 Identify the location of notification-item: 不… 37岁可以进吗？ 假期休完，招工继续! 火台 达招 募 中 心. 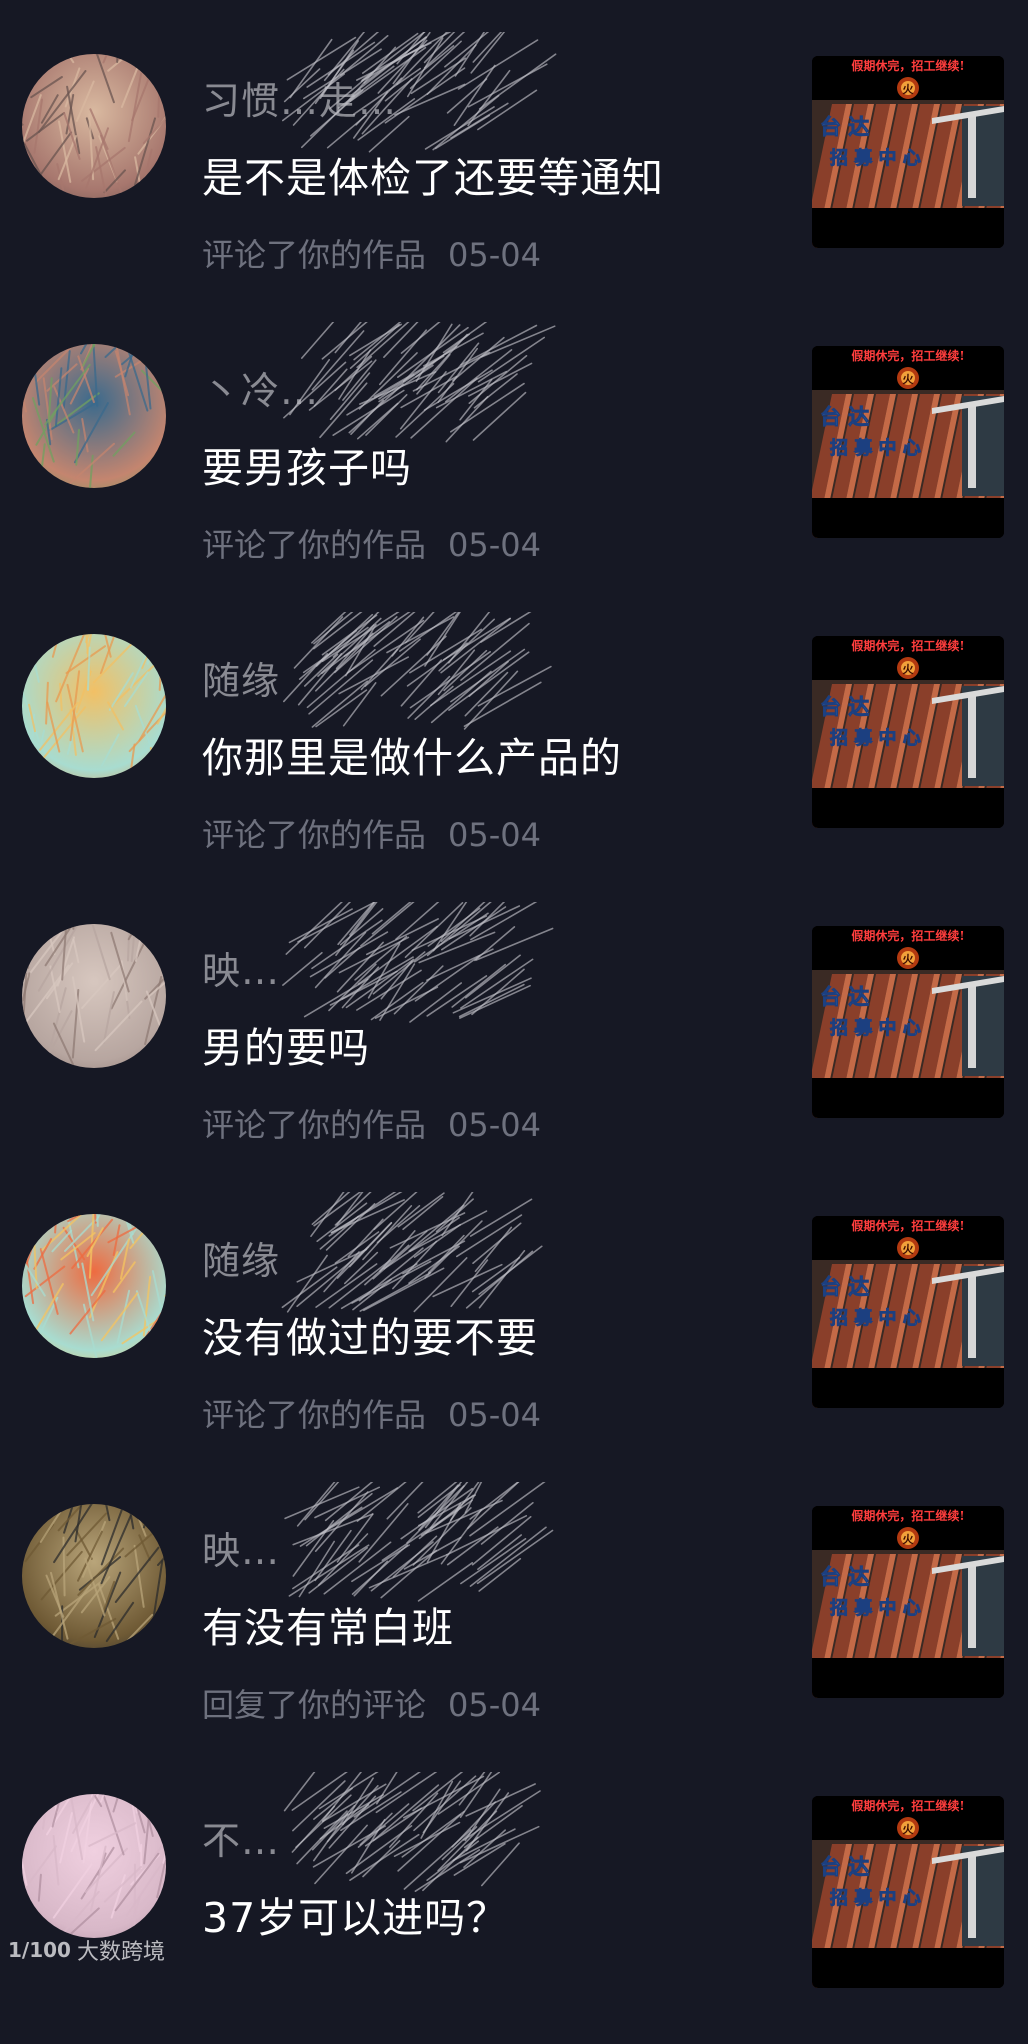
(514, 1899).